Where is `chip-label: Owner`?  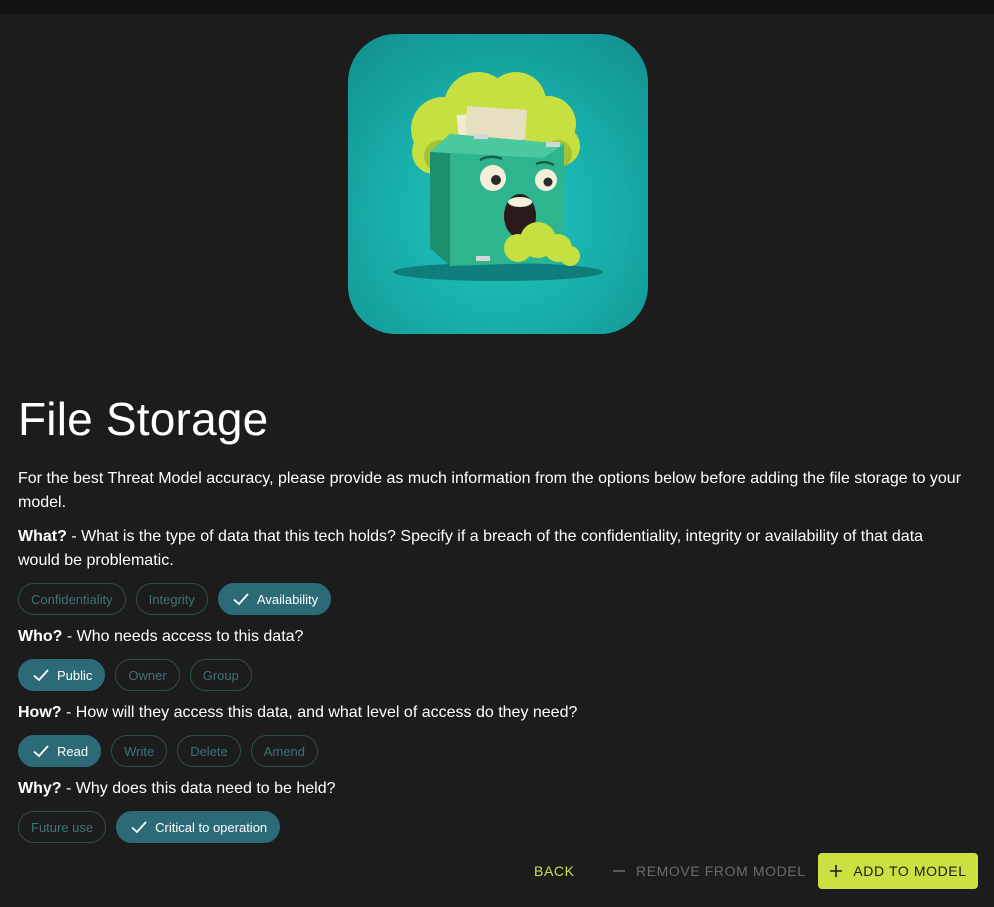
chip-label: Owner is located at coordinates (147, 675).